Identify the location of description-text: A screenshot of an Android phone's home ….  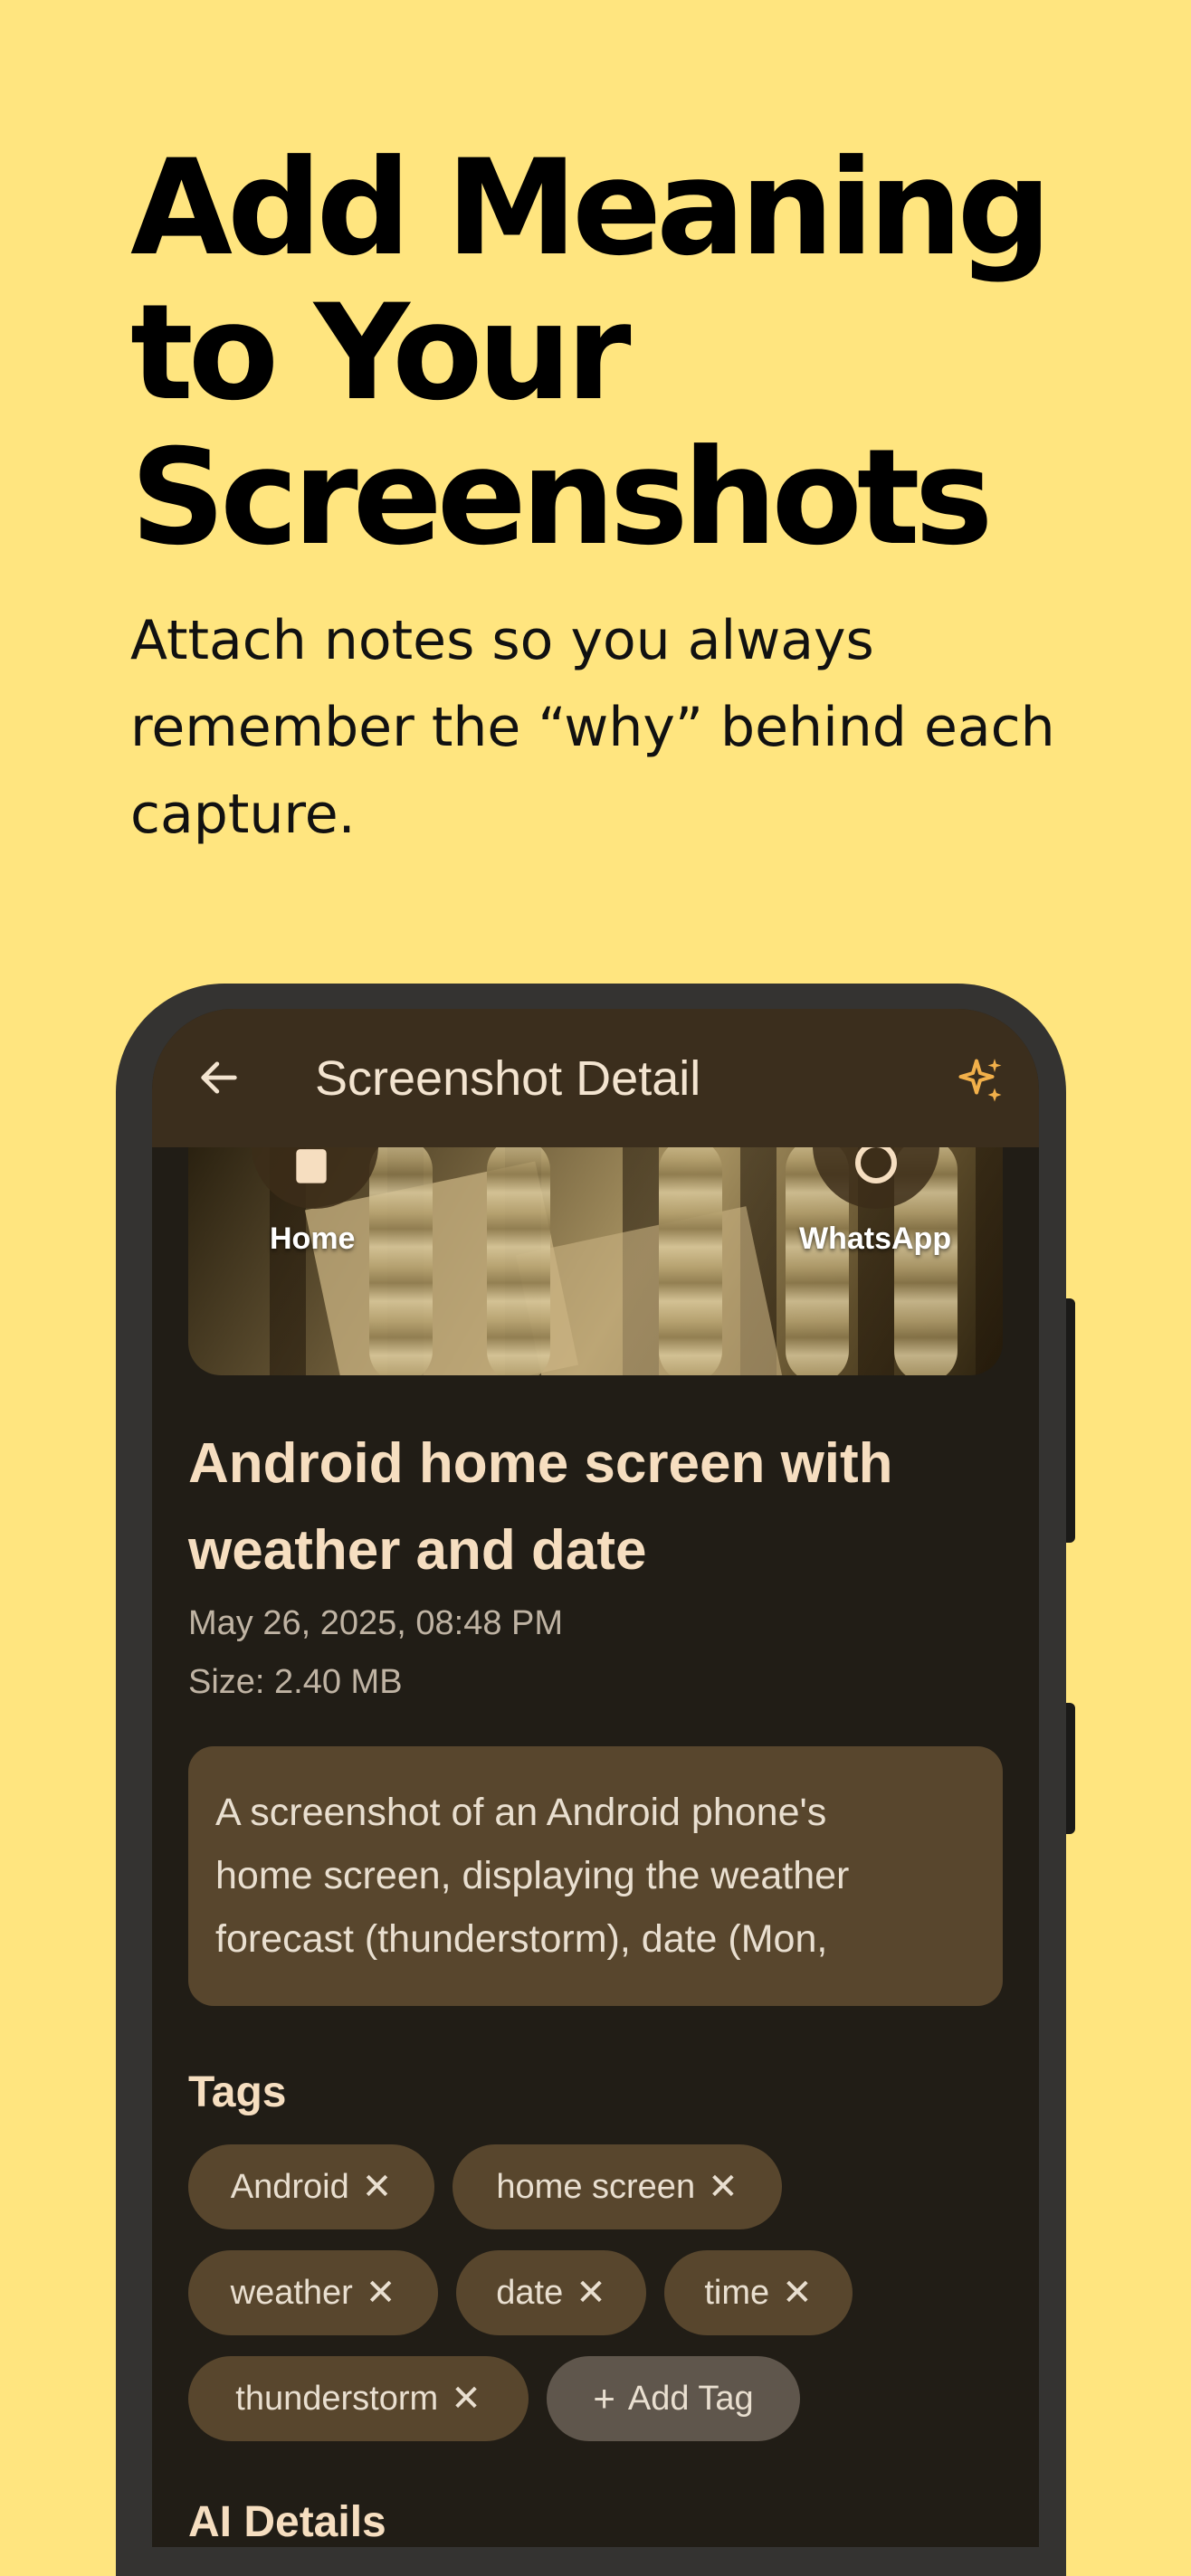
(600, 1876).